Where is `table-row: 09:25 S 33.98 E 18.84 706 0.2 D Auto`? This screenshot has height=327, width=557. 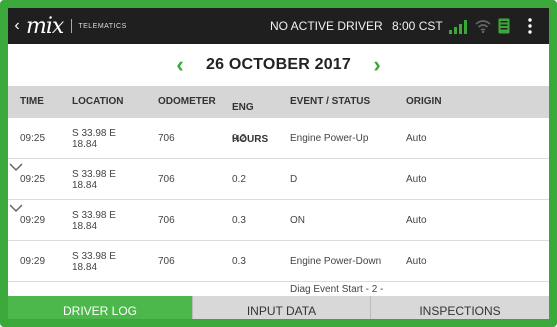 table-row: 09:25 S 33.98 E 18.84 706 0.2 D Auto is located at coordinates (278, 179).